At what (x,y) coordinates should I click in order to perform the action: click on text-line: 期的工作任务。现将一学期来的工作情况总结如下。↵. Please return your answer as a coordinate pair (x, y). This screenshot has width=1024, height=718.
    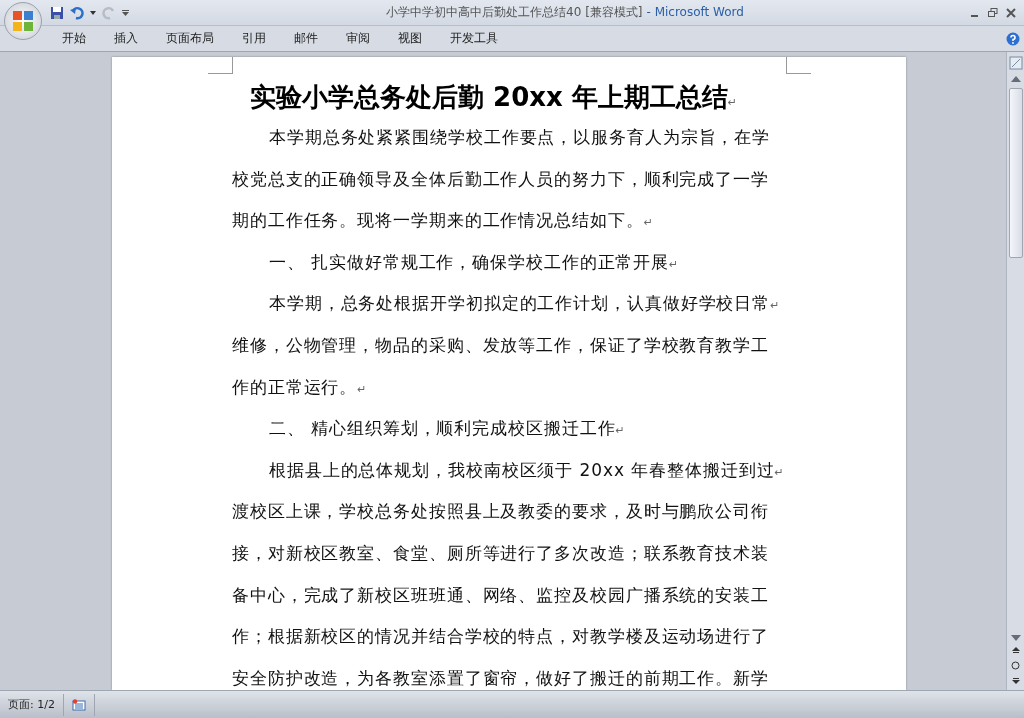
    Looking at the image, I should click on (442, 221).